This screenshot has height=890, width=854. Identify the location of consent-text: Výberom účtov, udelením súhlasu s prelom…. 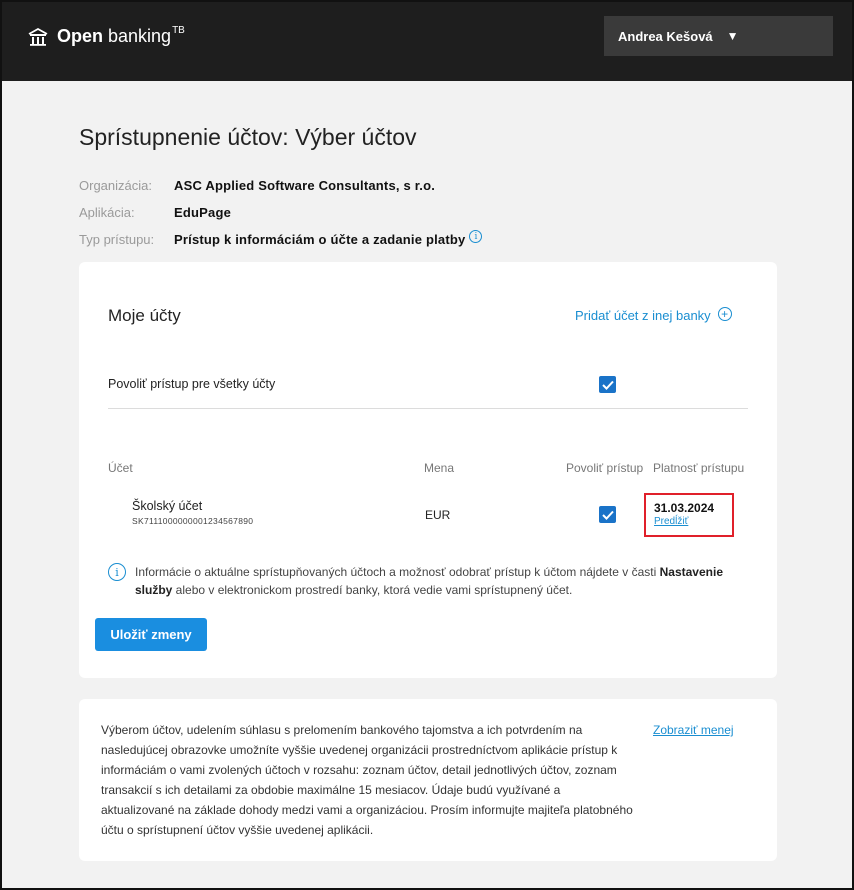
(367, 780).